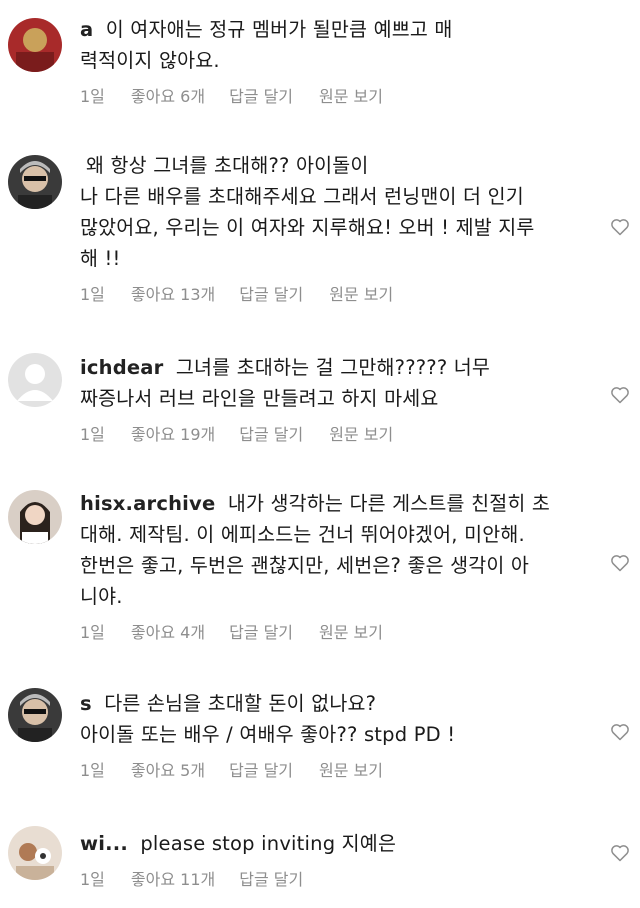 The image size is (640, 908). Describe the element at coordinates (279, 29) in the screenshot. I see `comment-line: 이 여자애는 정규 멤버가 될만큼 예쁘고 매` at that location.